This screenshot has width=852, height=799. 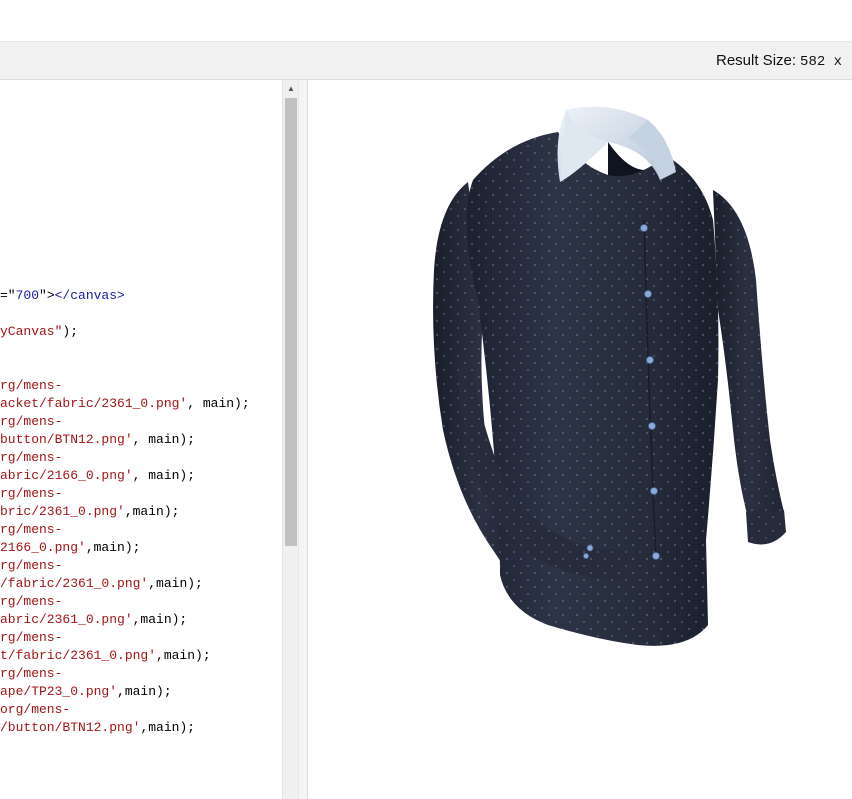 I want to click on code-token: /button/BTN12.png', so click(x=70, y=727).